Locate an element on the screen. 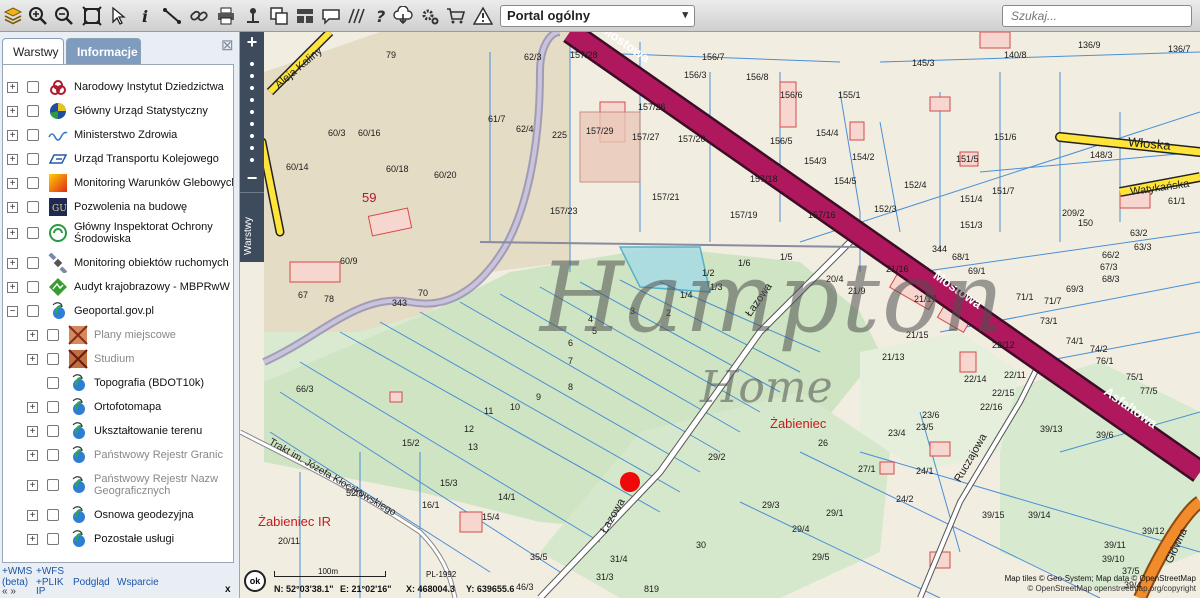 Image resolution: width=1200 pixels, height=598 pixels. layer-item: − Geoportal.gov.pl is located at coordinates (80, 311).